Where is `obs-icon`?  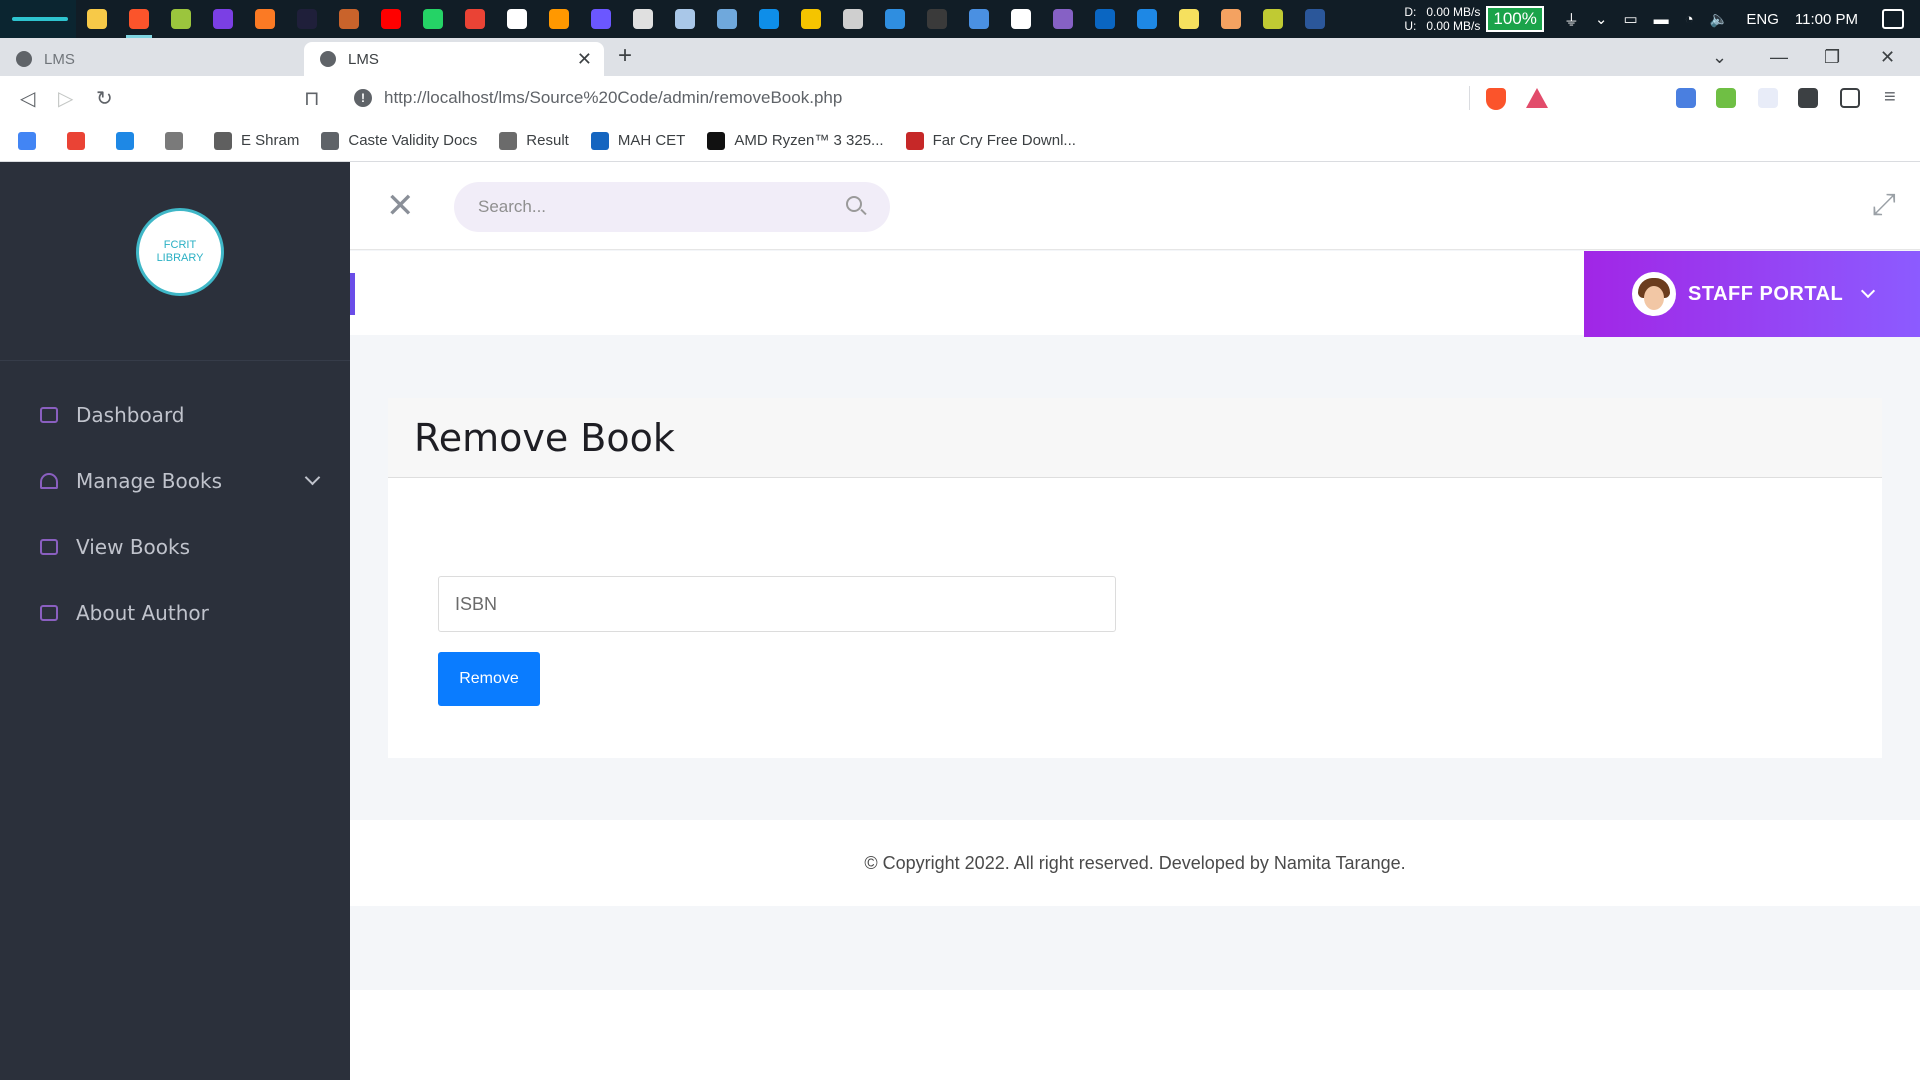
obs-icon is located at coordinates (937, 19).